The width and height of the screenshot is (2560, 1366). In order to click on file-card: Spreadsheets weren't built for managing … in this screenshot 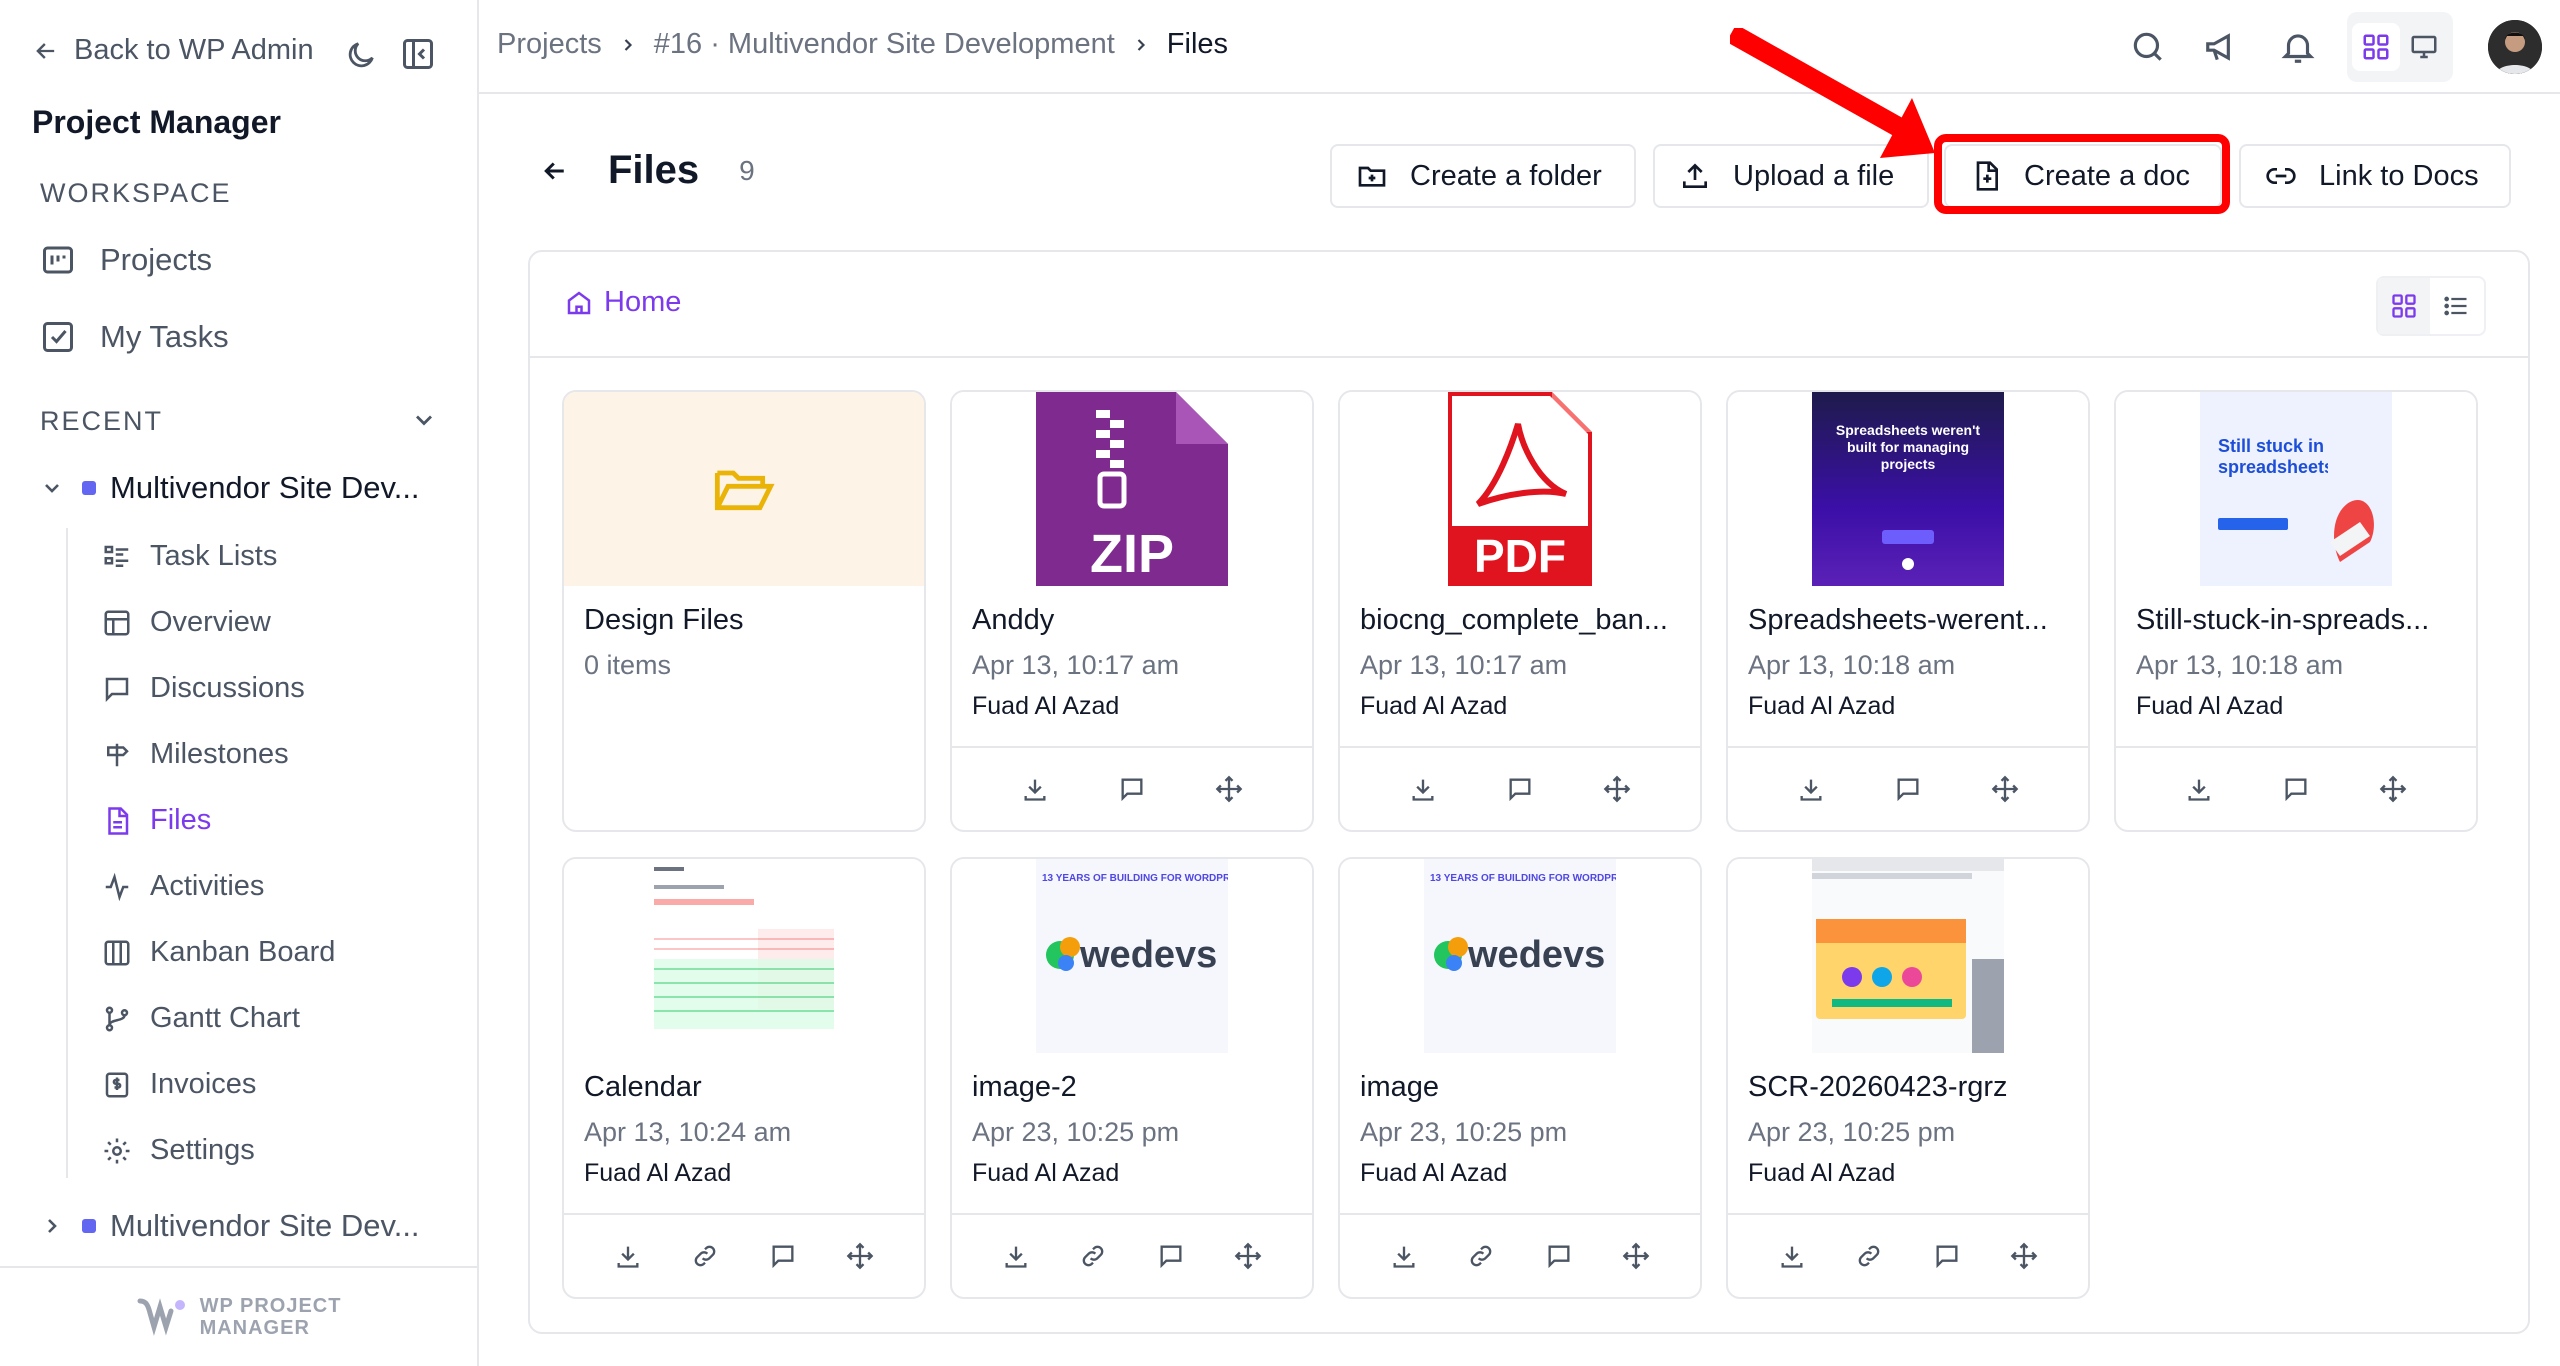, I will do `click(1908, 611)`.